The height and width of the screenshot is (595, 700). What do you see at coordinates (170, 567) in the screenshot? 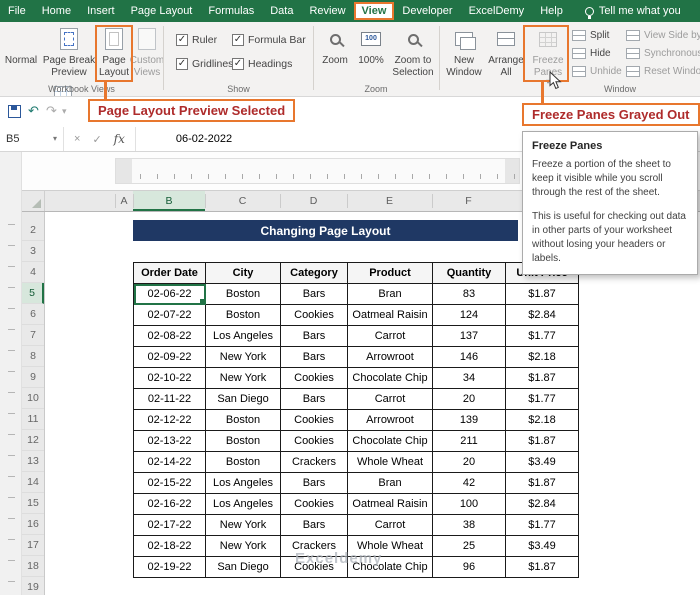
I see `table-cell: 02-19-22` at bounding box center [170, 567].